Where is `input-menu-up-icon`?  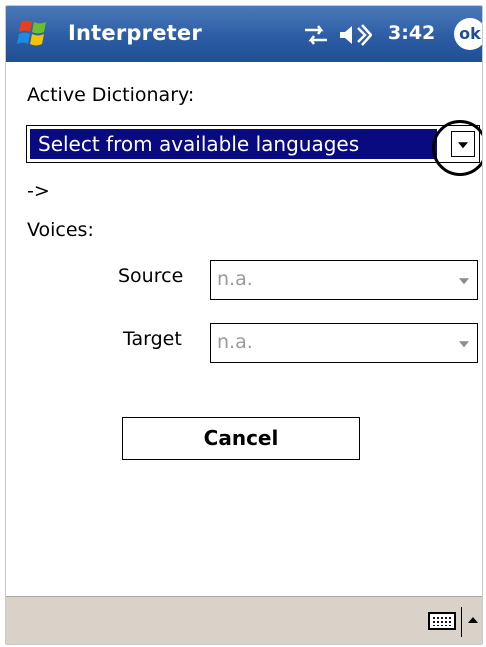 input-menu-up-icon is located at coordinates (473, 620).